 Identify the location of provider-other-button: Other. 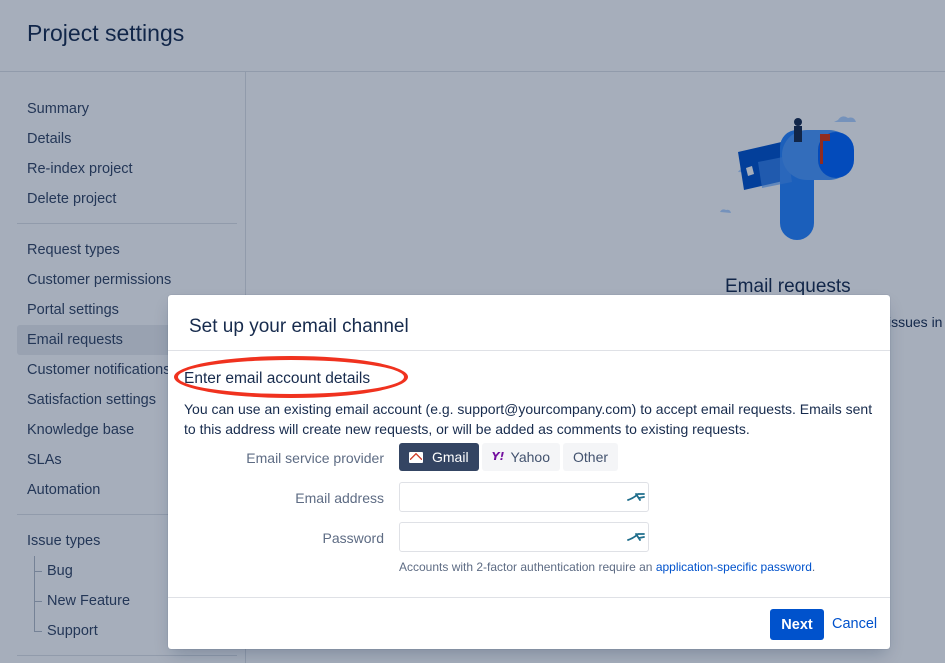
(591, 457).